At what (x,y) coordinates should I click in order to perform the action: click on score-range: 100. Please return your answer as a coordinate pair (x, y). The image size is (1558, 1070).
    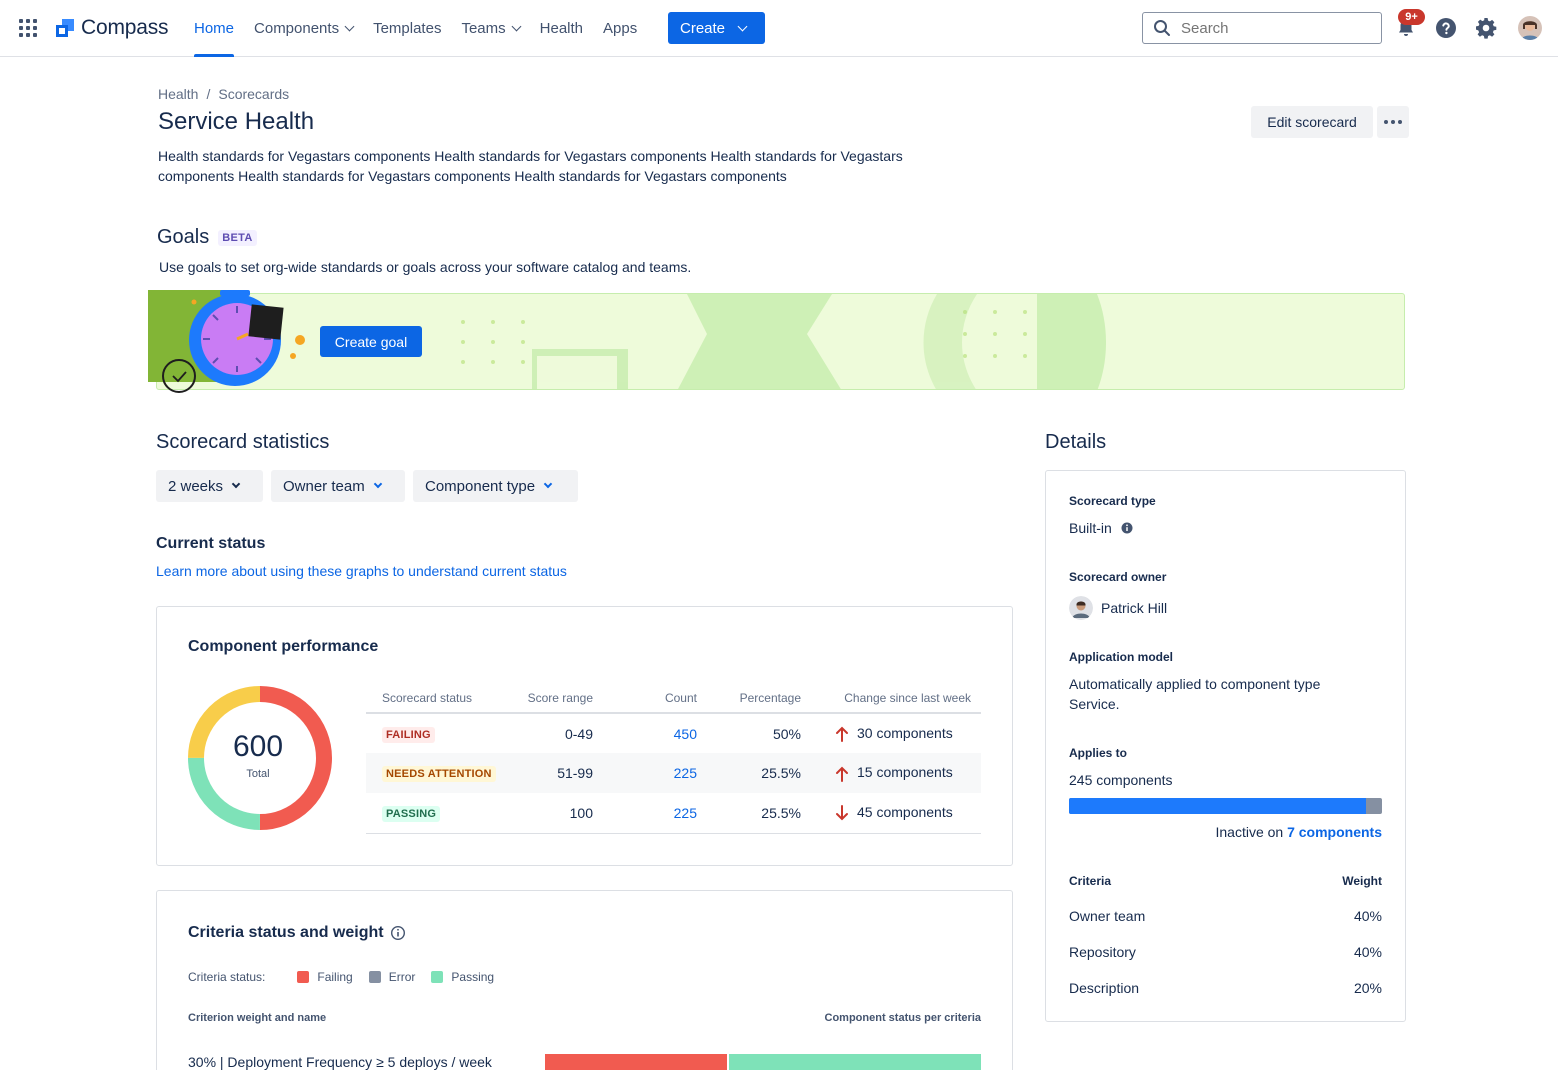
    Looking at the image, I should click on (547, 813).